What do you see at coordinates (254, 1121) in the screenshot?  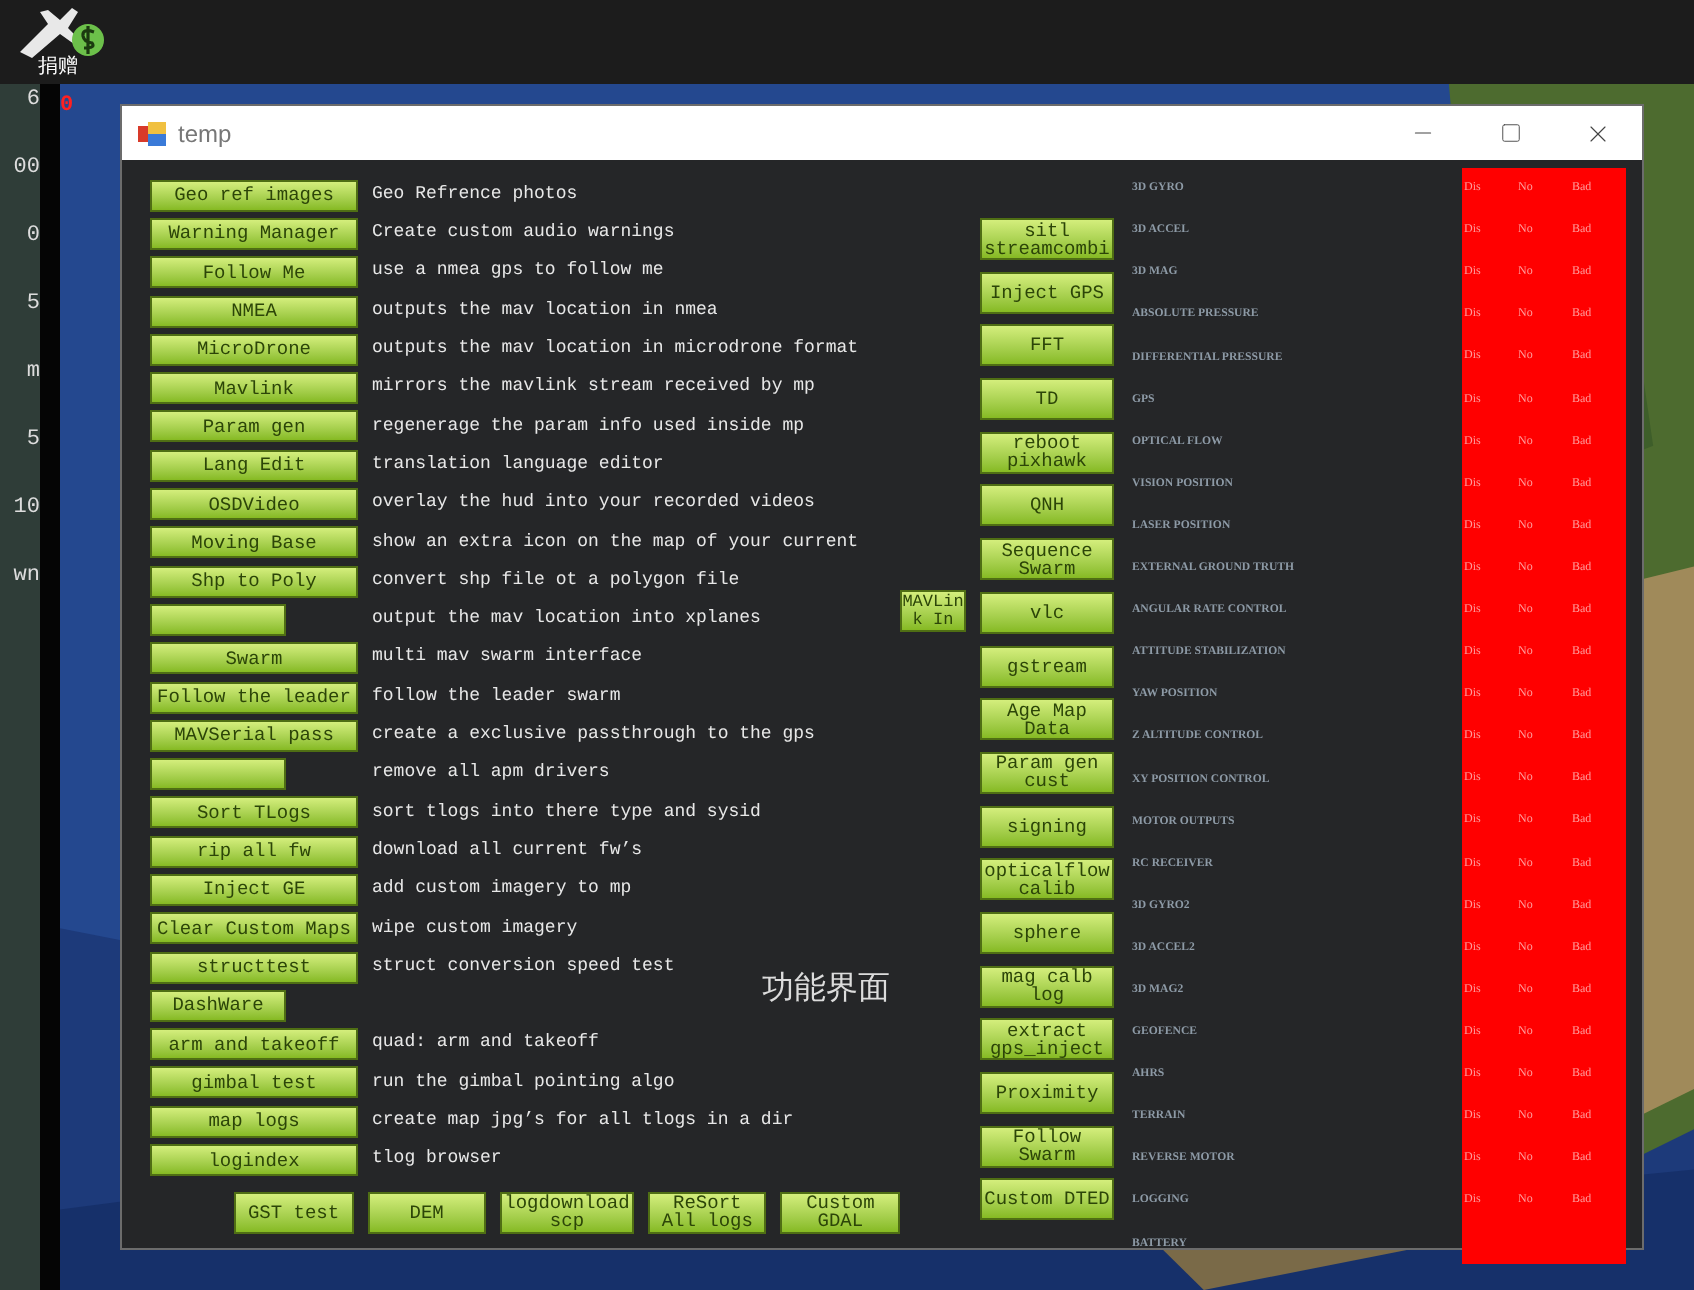 I see `tool-button: map logs` at bounding box center [254, 1121].